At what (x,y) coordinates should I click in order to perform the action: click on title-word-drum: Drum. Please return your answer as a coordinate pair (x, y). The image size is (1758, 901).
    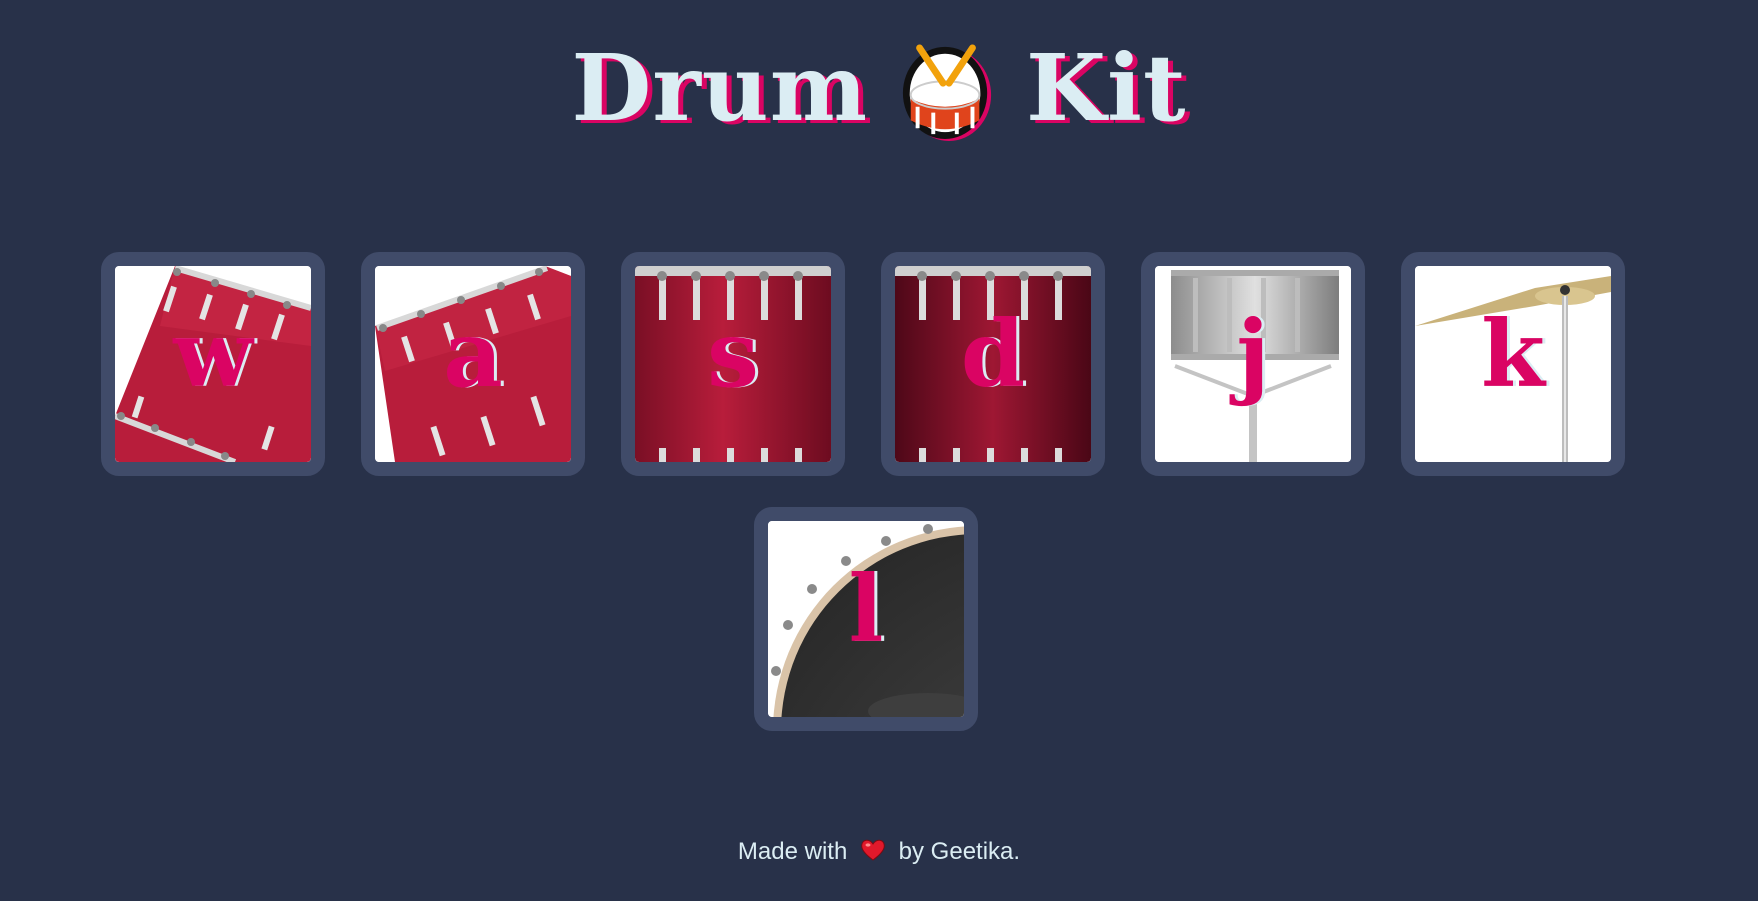
    Looking at the image, I should click on (720, 88).